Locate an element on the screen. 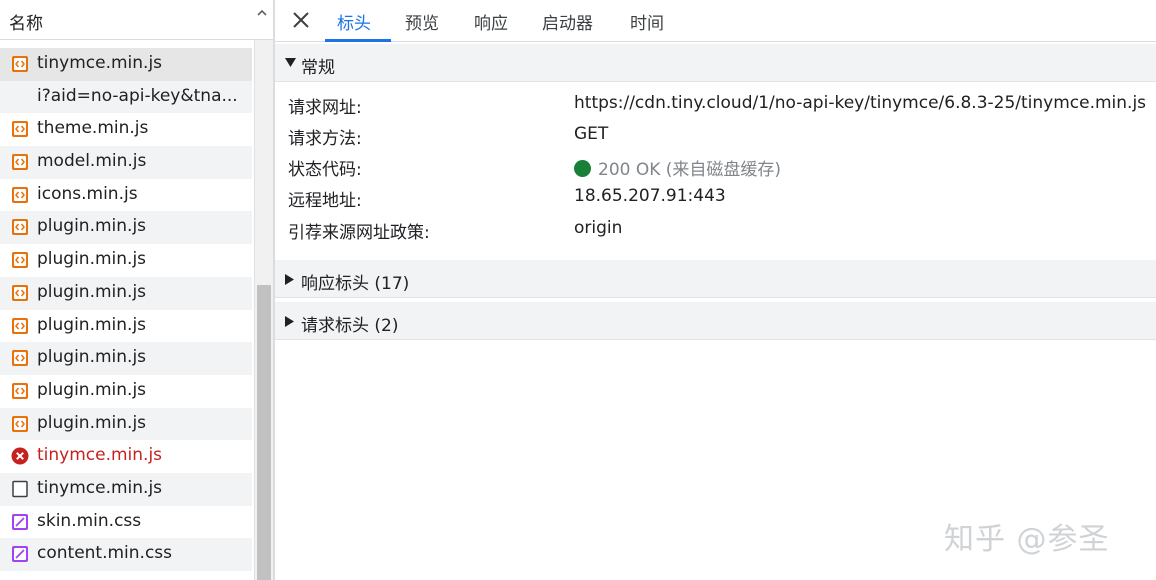 The image size is (1156, 580). list-scrollbar is located at coordinates (263, 310).